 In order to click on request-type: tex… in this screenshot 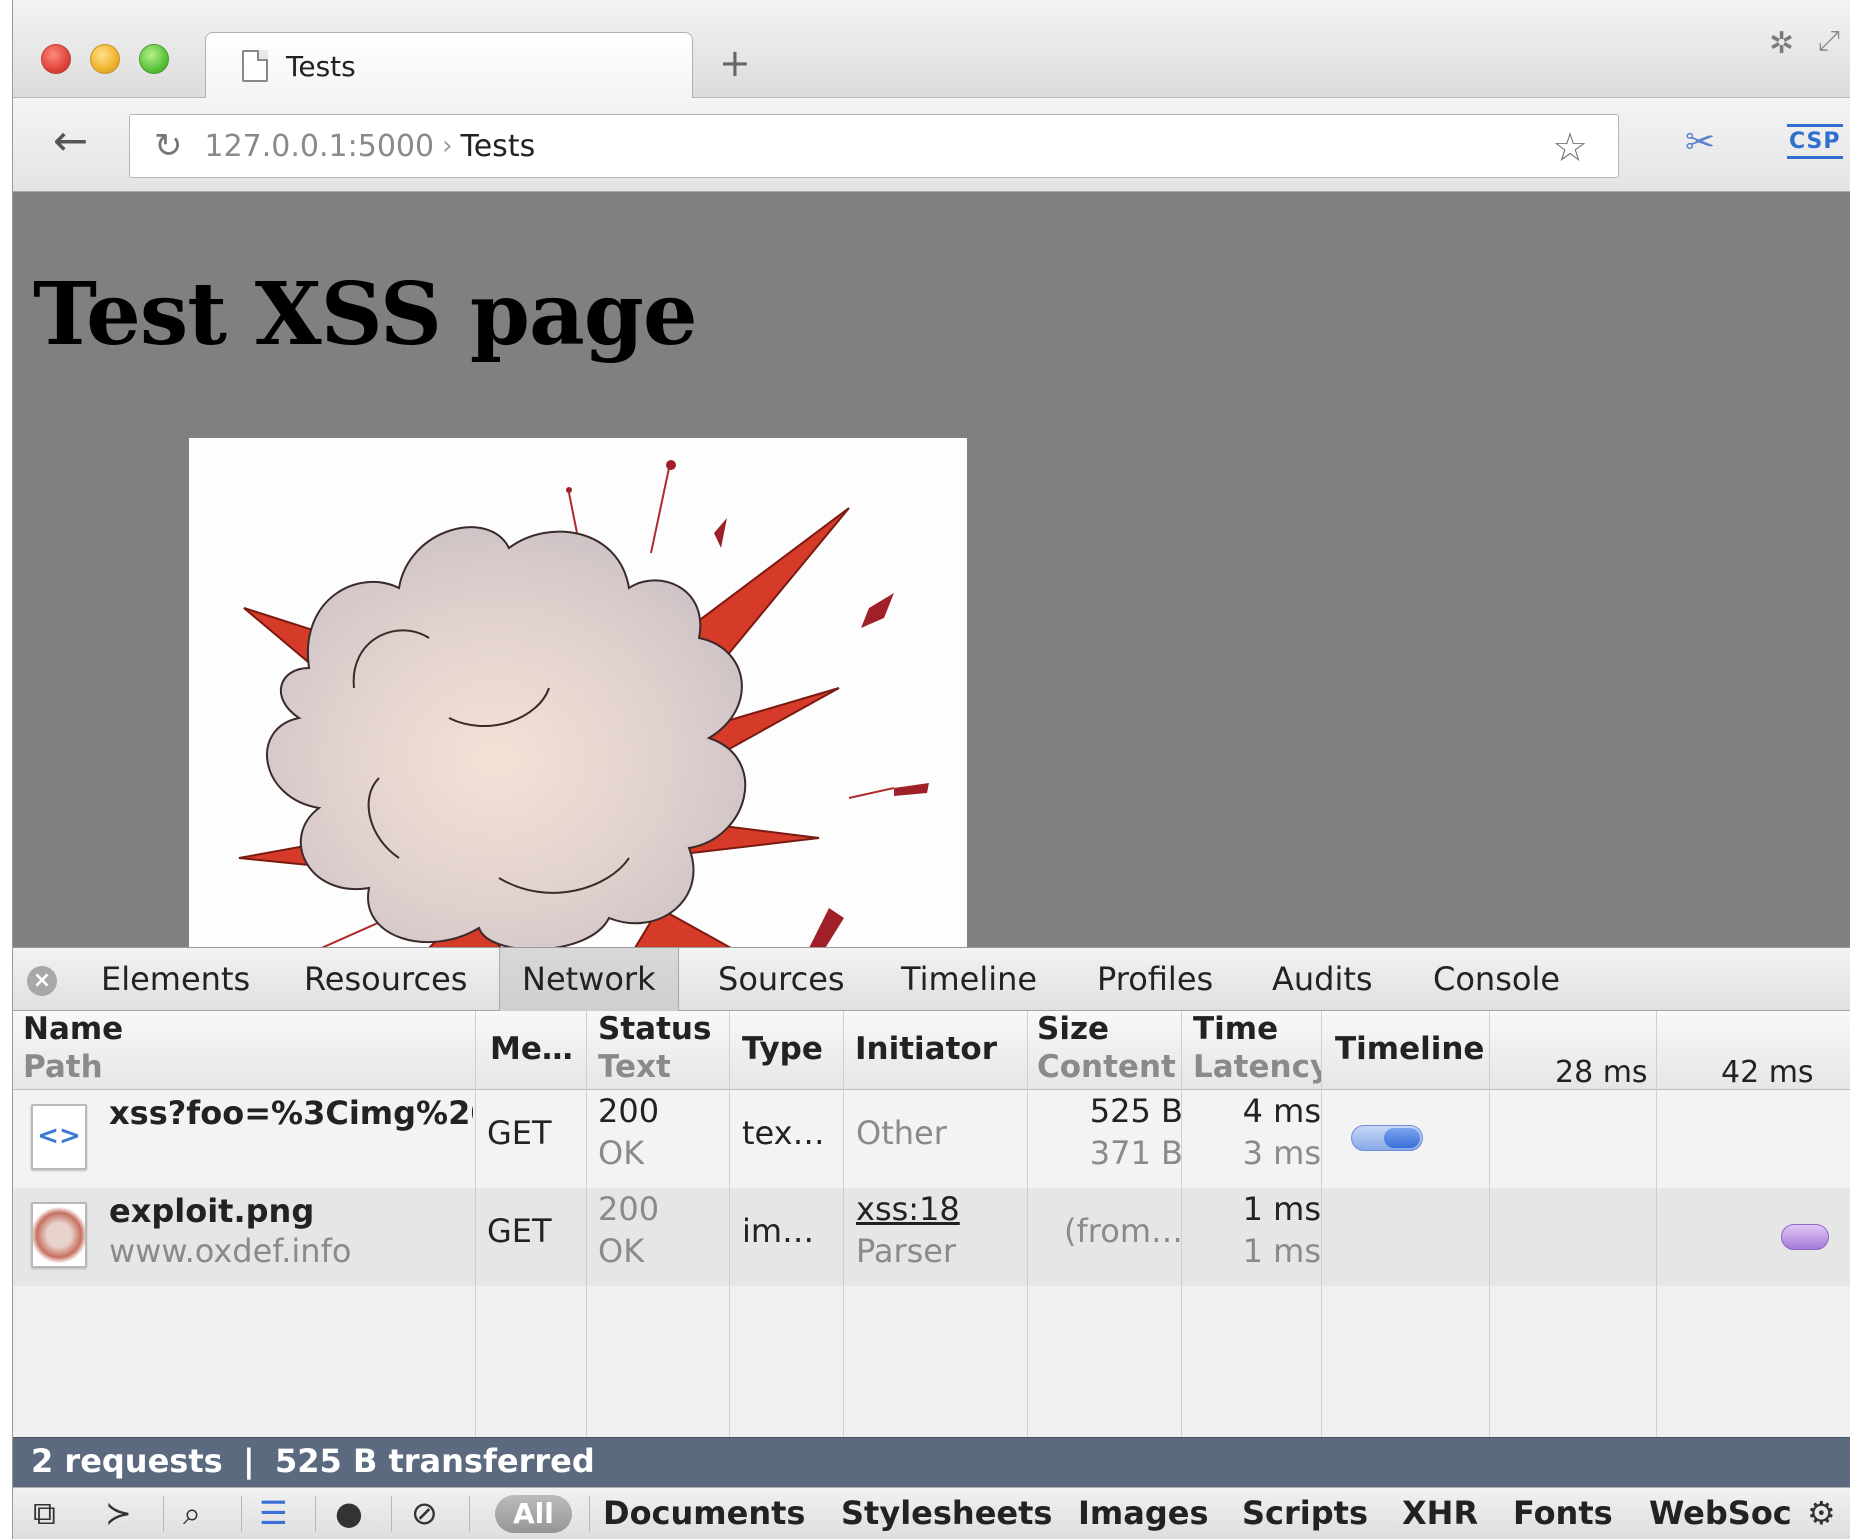, I will do `click(783, 1133)`.